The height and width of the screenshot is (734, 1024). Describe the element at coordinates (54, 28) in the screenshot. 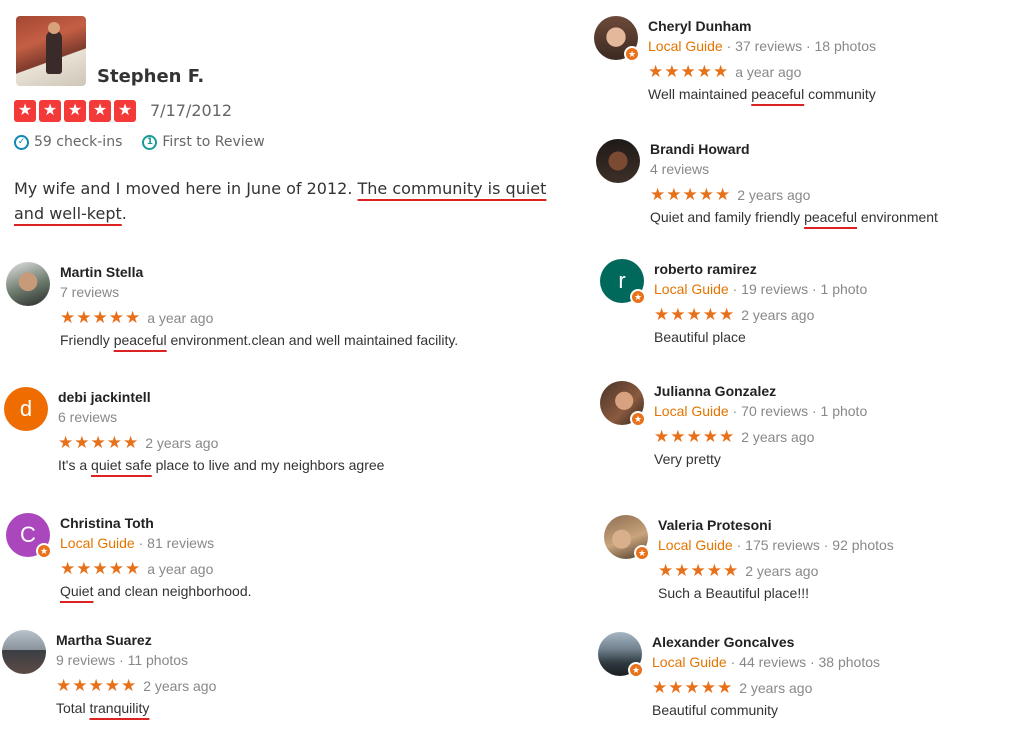

I see `person-head` at that location.